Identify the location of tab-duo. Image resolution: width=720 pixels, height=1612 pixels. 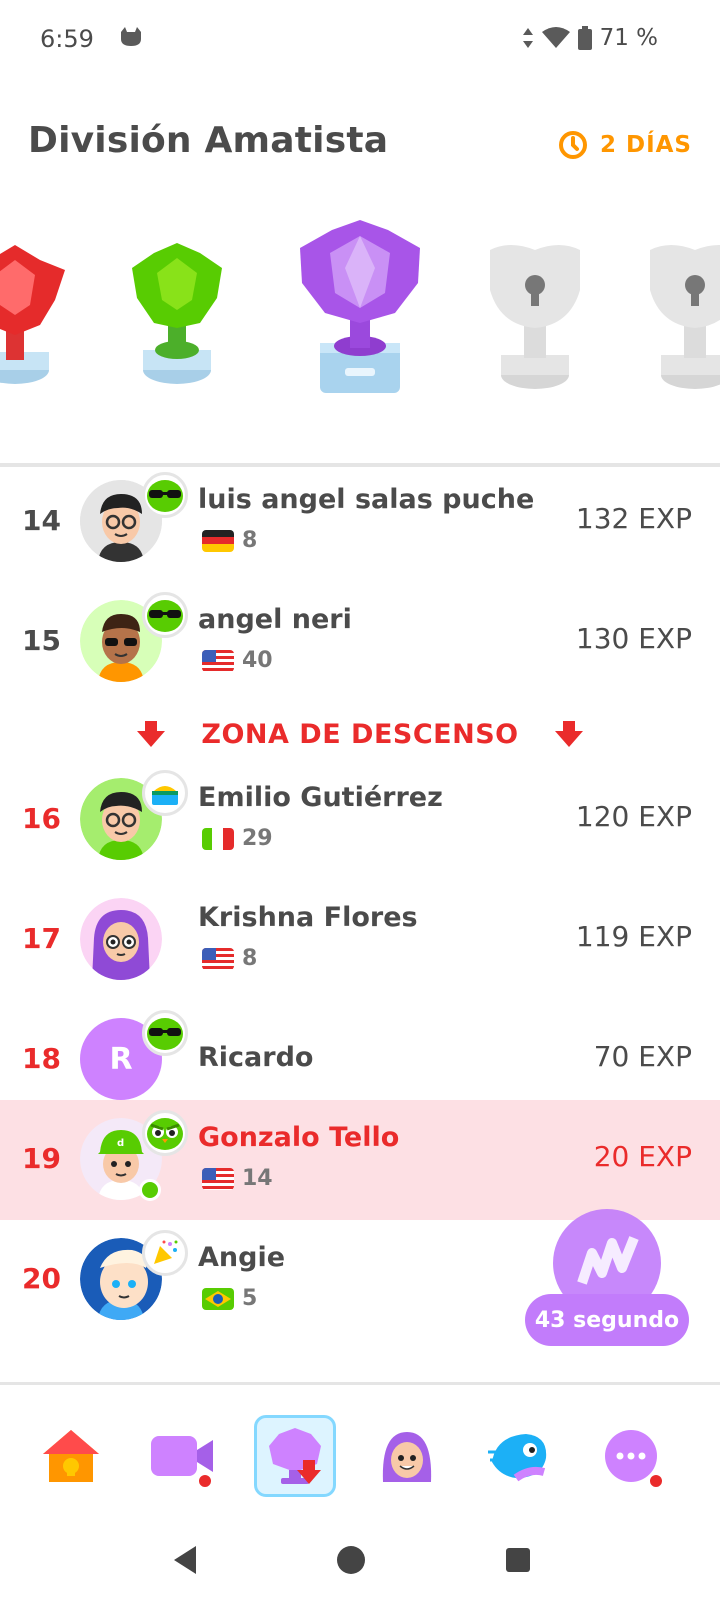
(519, 1456).